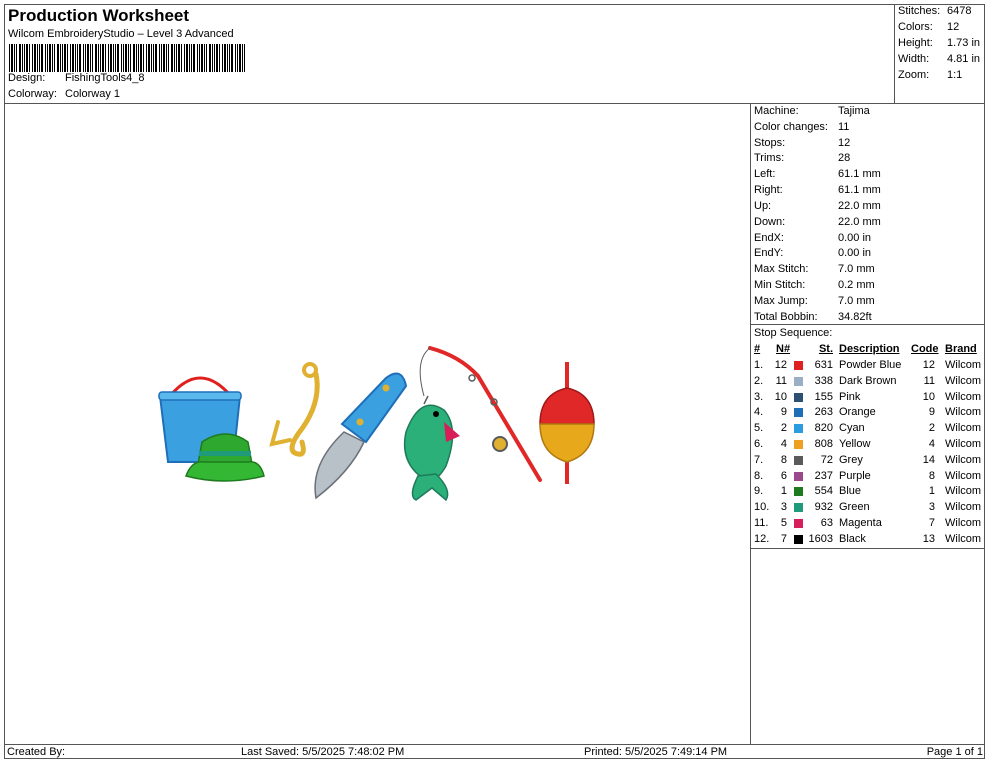 The height and width of the screenshot is (762, 990). Describe the element at coordinates (762, 538) in the screenshot. I see `stop-number: 12.` at that location.